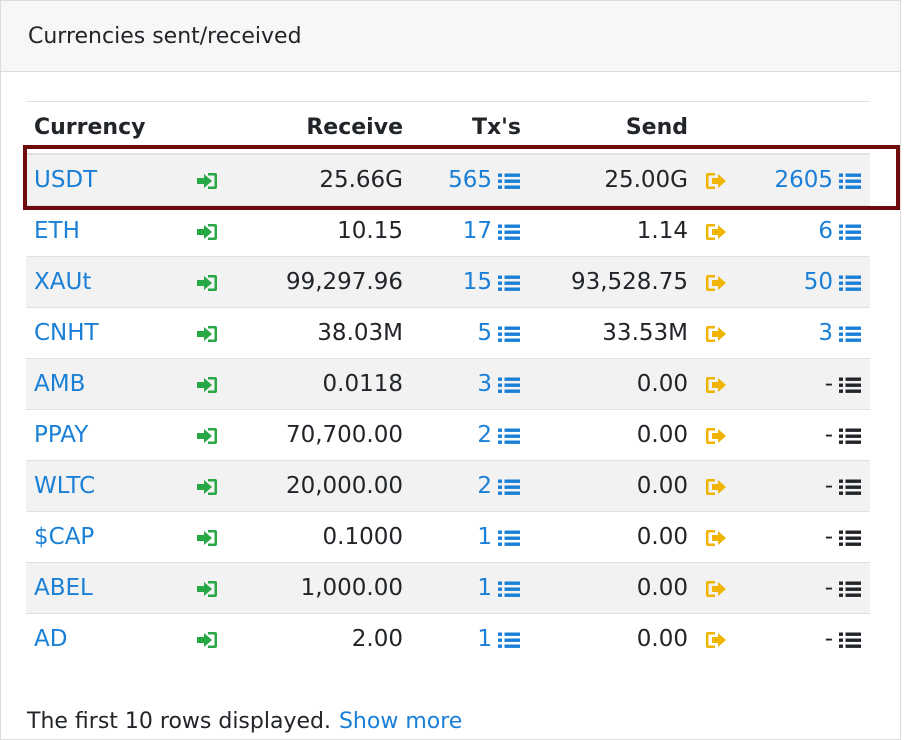  Describe the element at coordinates (64, 537) in the screenshot. I see `currency-link: $CAP` at that location.